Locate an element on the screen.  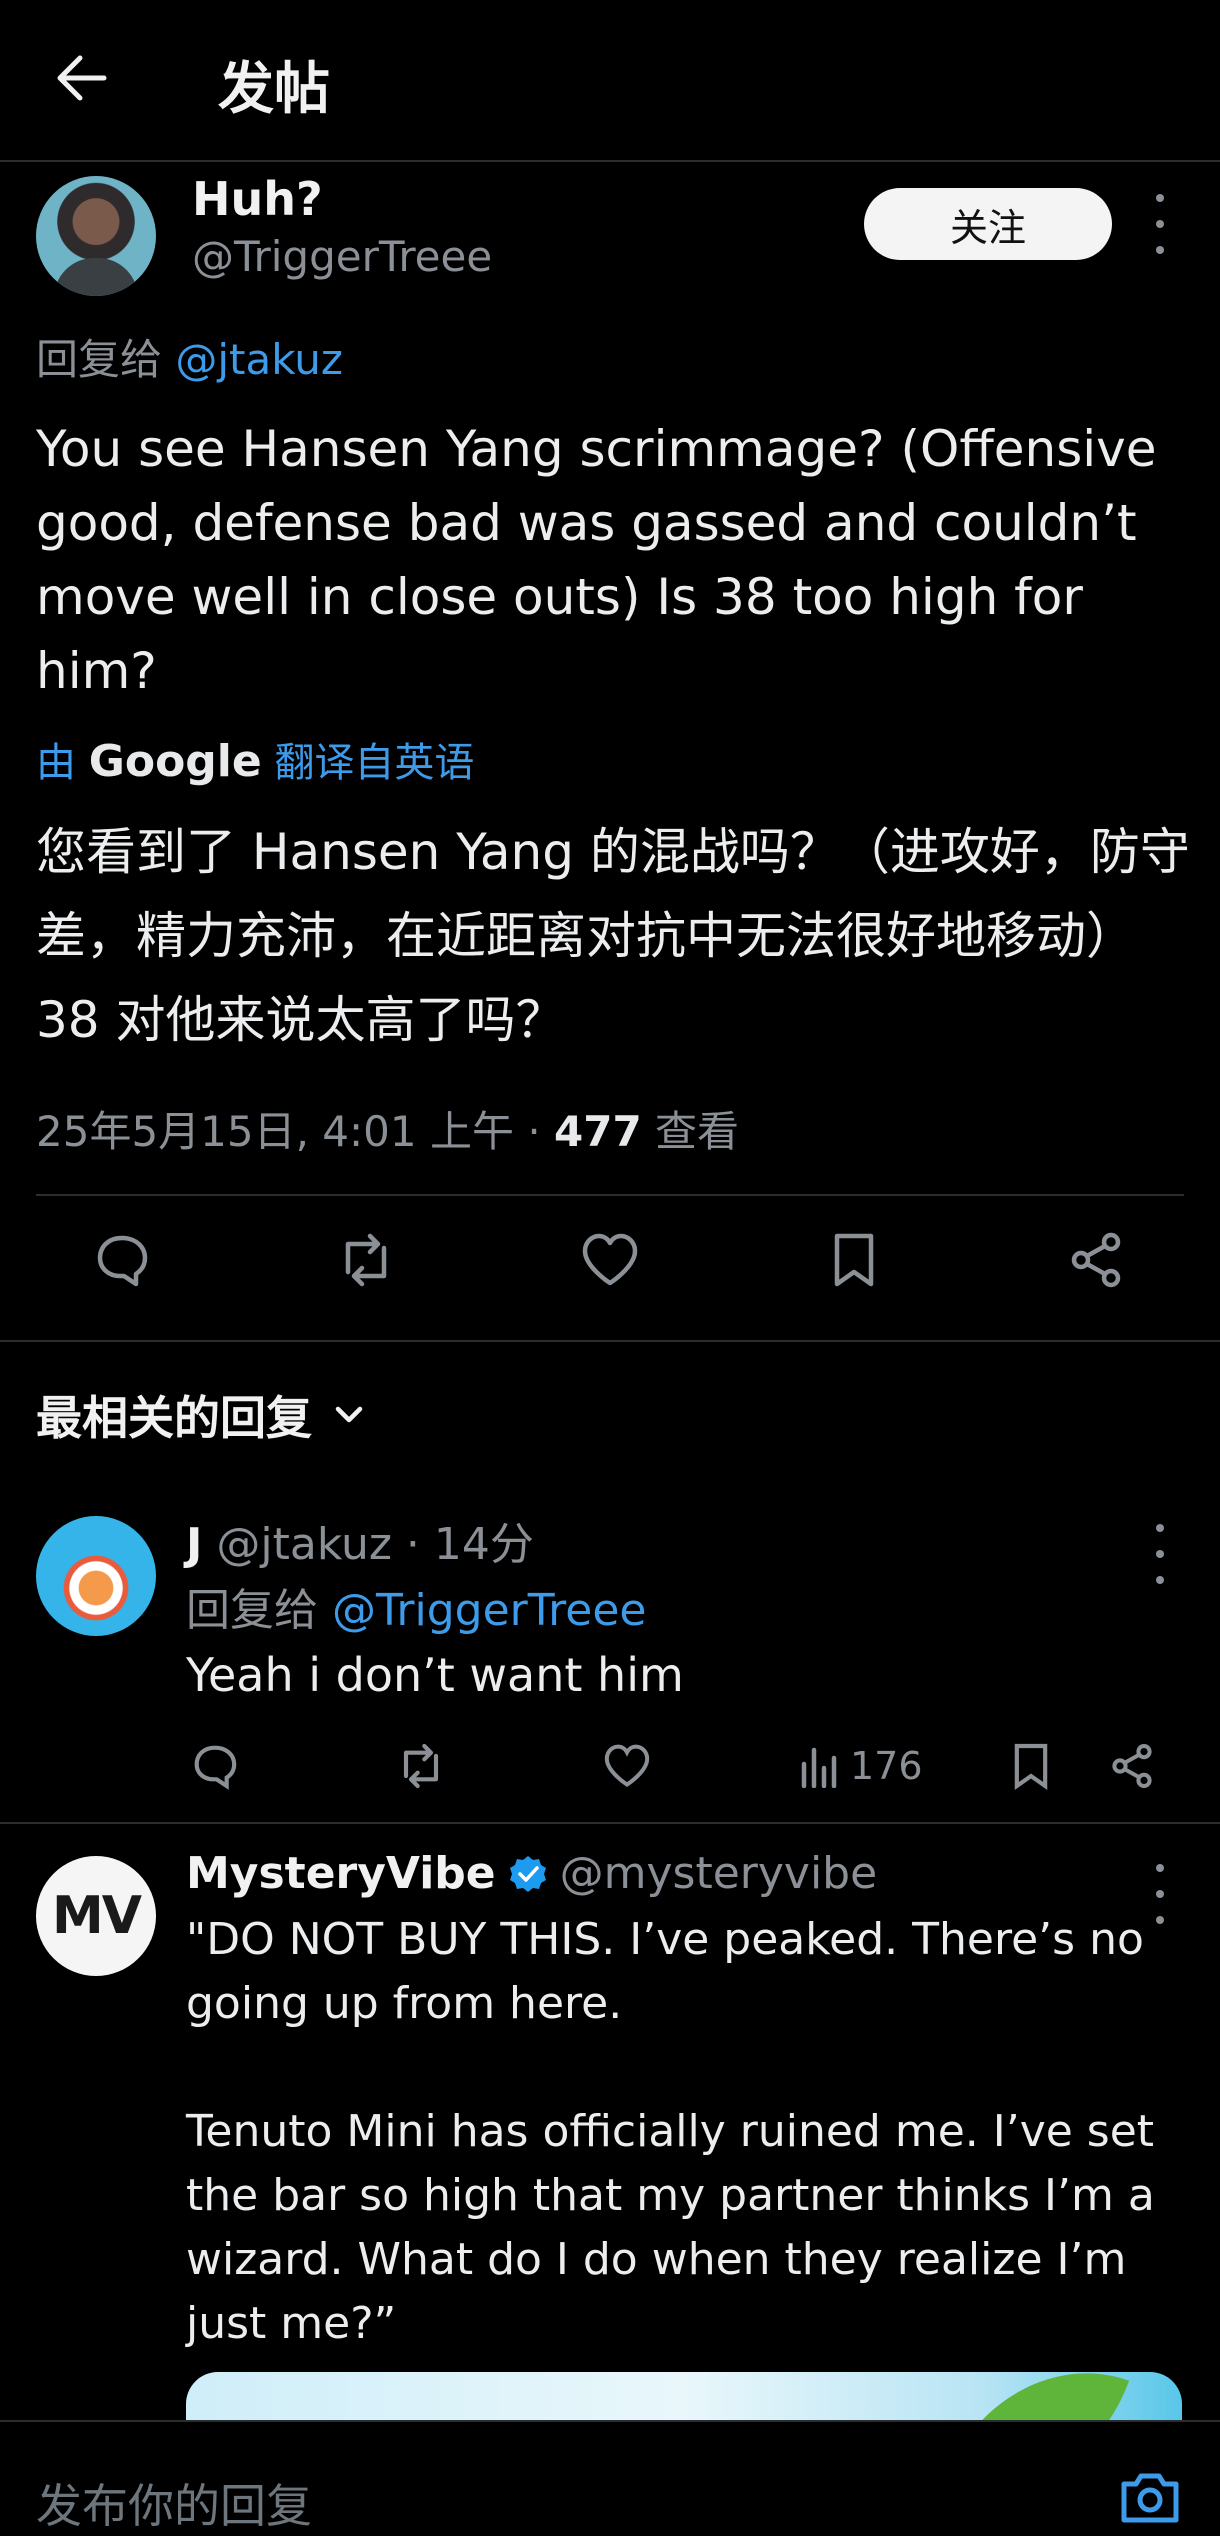
sort-label: 最相关的回复 is located at coordinates (174, 1418).